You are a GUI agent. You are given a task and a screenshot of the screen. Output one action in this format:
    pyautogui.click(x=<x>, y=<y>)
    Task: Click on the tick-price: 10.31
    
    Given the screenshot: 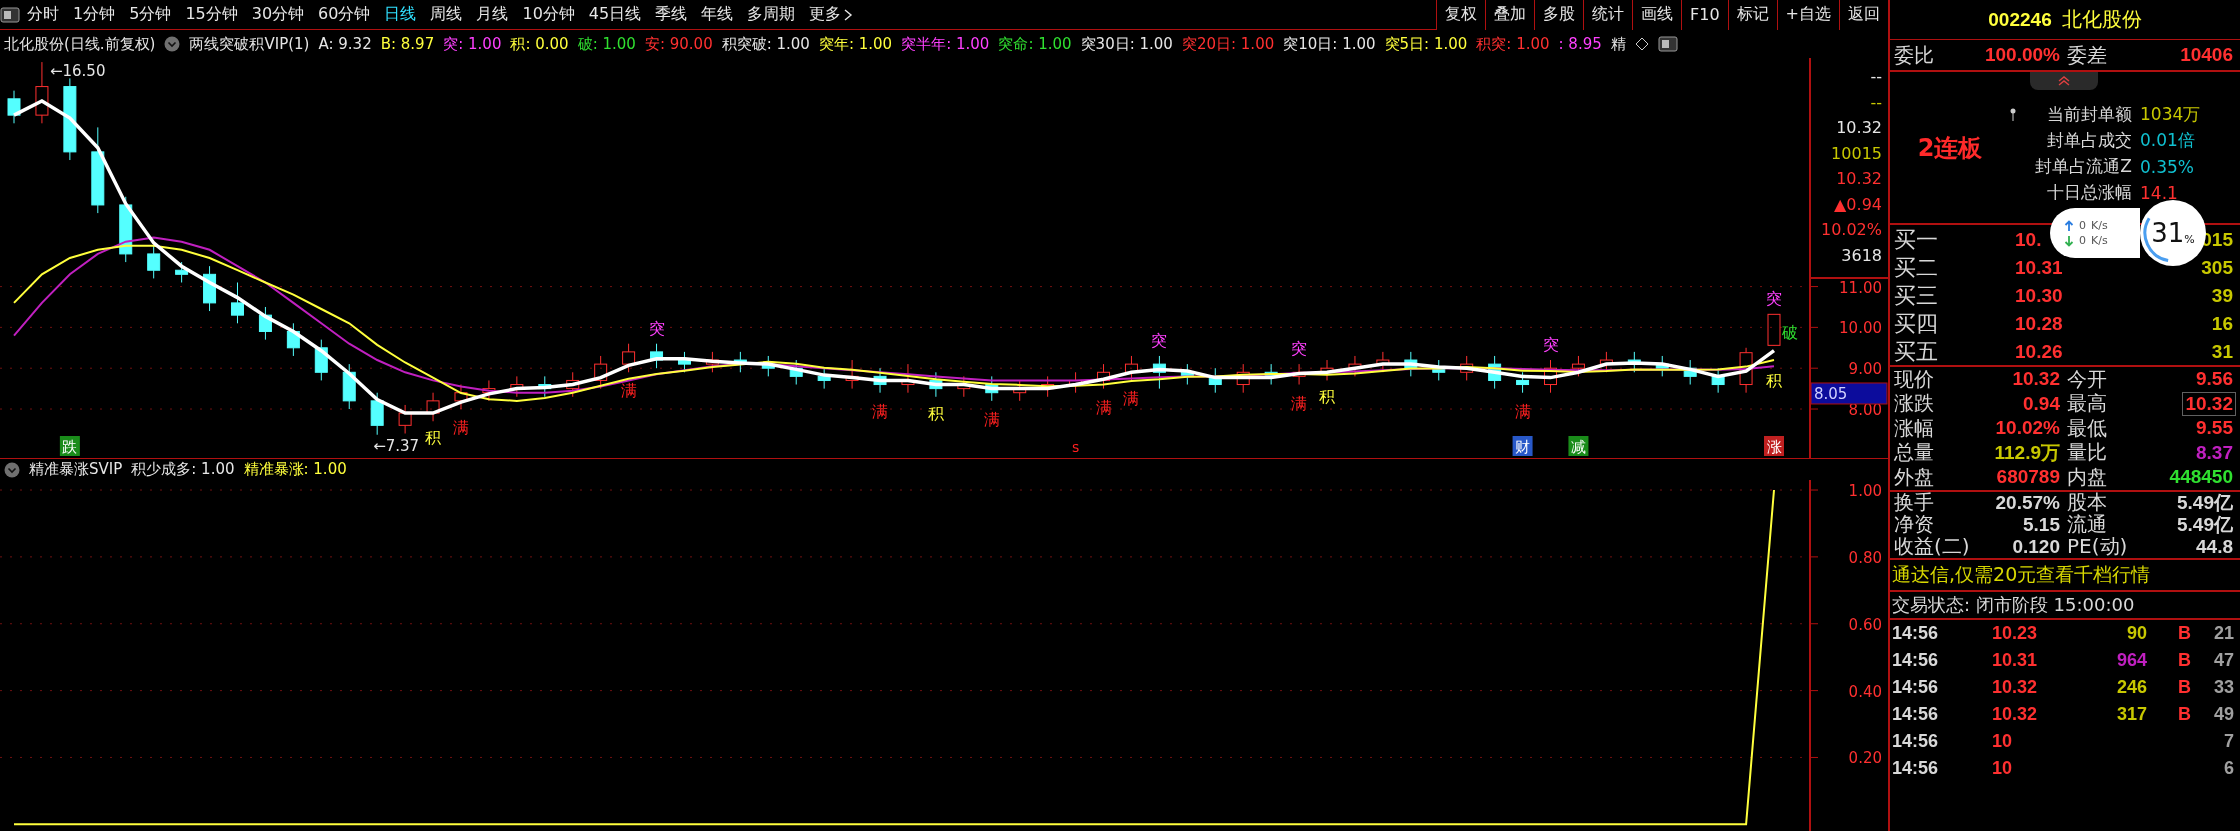 What is the action you would take?
    pyautogui.click(x=2015, y=660)
    